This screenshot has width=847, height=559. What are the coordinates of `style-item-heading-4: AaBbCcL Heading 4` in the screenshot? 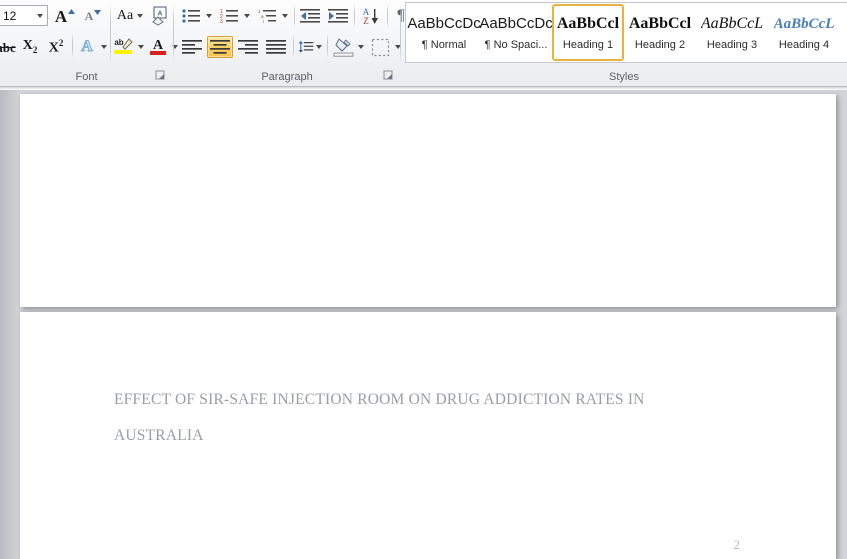 It's located at (804, 32).